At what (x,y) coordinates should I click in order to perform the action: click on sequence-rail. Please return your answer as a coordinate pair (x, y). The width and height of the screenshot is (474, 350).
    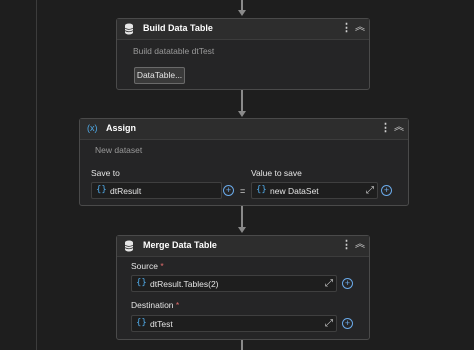
    Looking at the image, I should click on (36, 175).